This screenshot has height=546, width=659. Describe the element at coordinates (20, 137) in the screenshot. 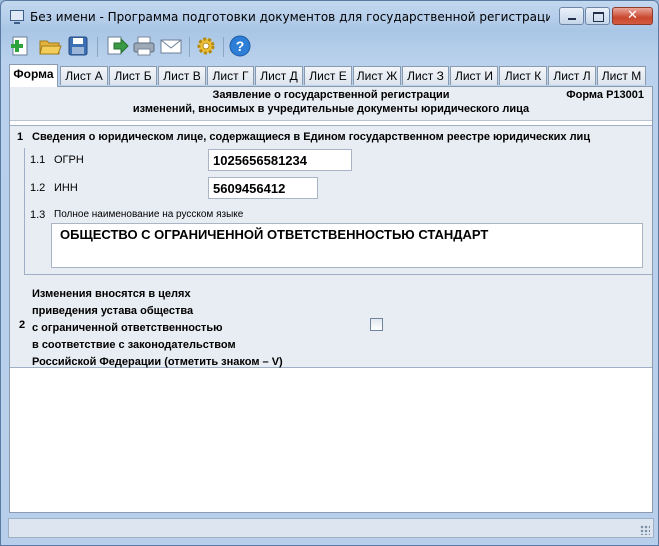

I see `section-1-number: 1` at that location.